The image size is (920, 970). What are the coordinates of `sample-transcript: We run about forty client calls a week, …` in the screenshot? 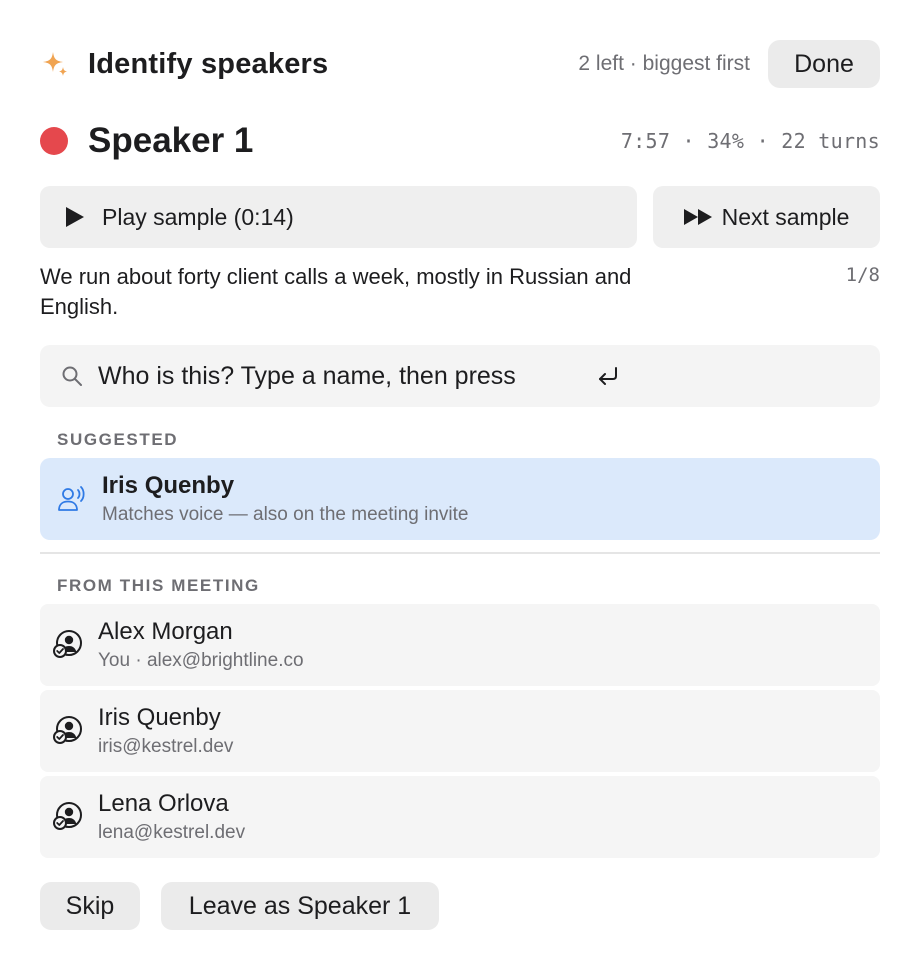 It's located at (336, 291).